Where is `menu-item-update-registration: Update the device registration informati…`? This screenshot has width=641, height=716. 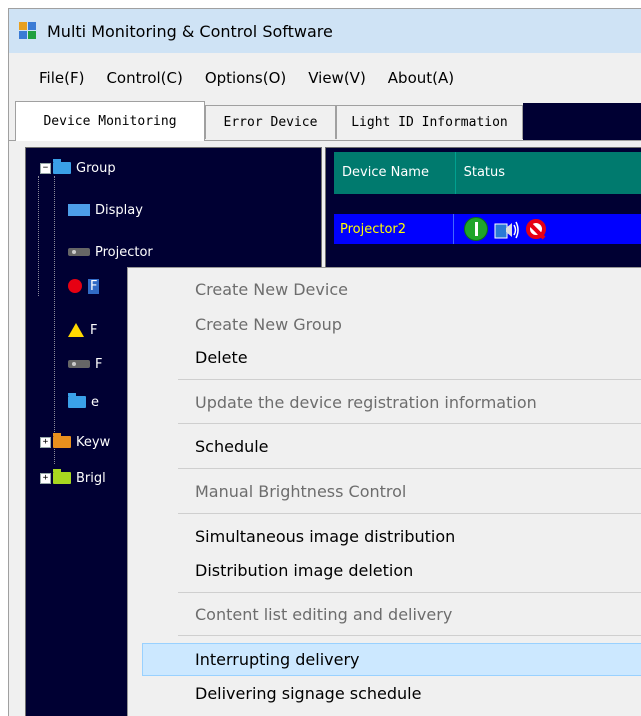
menu-item-update-registration: Update the device registration informati… is located at coordinates (366, 402).